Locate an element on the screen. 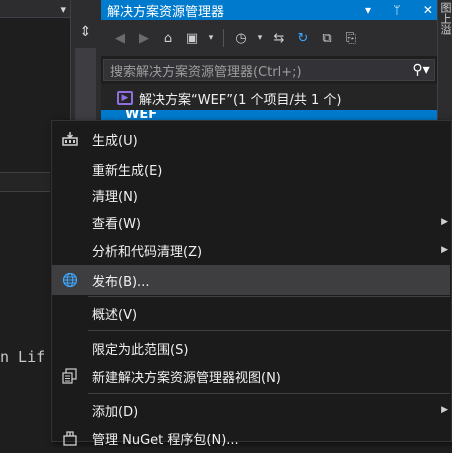  menu-item-label: 新建解决方案资源管理器视图(N) is located at coordinates (186, 378).